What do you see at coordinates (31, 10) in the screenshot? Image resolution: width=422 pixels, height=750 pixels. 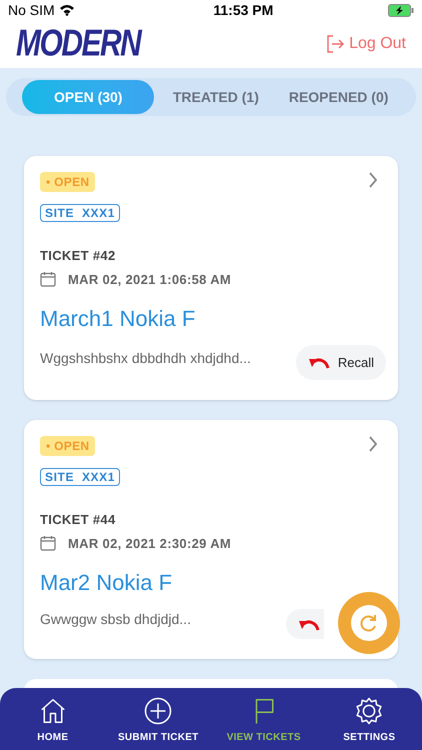 I see `carrier-label: No SIM` at bounding box center [31, 10].